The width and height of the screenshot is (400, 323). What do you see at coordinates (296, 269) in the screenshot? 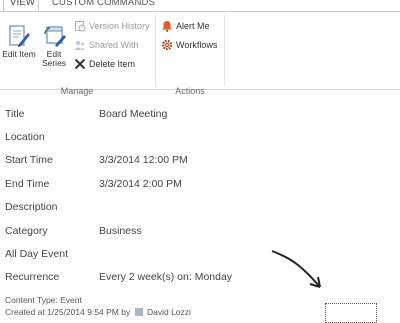
I see `annotation-arrow-icon` at bounding box center [296, 269].